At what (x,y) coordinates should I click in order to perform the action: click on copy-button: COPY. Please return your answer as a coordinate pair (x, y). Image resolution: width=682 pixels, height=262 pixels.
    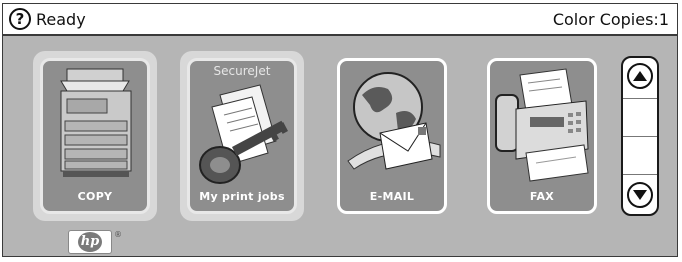
    Looking at the image, I should click on (95, 136).